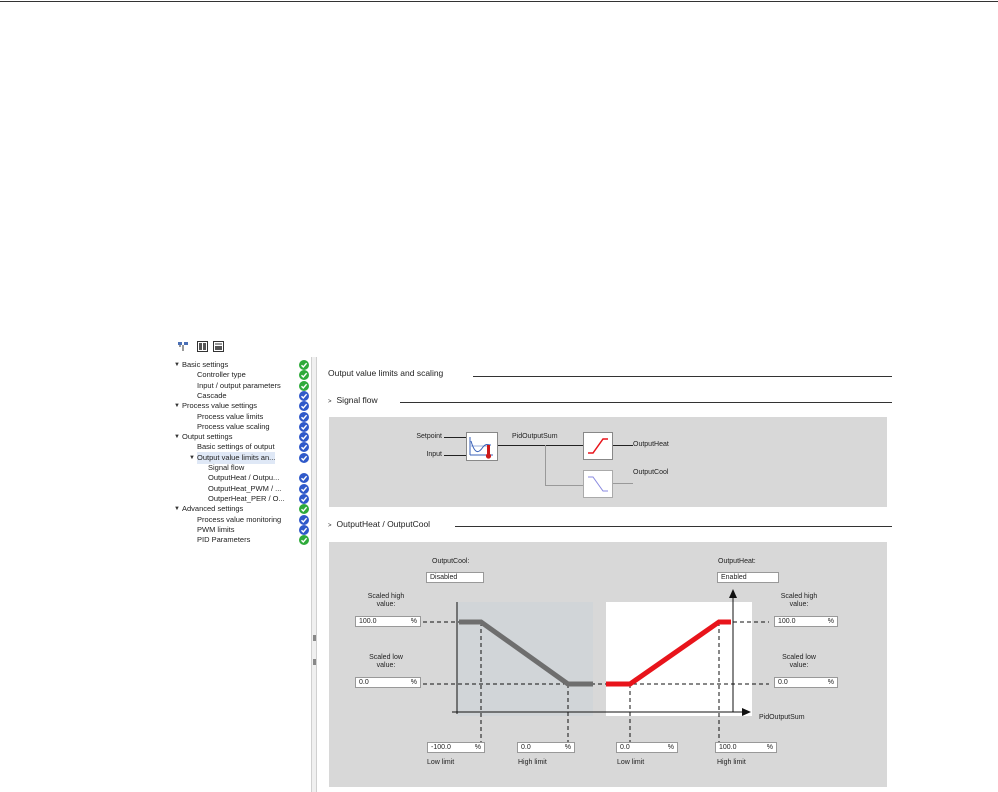 The image size is (998, 792). I want to click on toolbar, so click(243, 347).